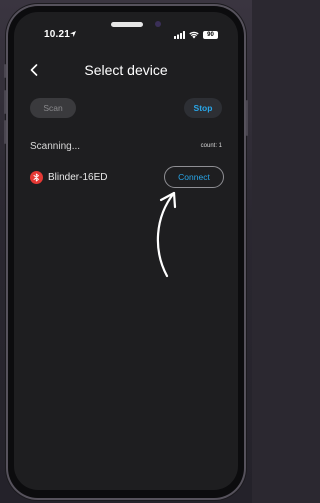  Describe the element at coordinates (166, 234) in the screenshot. I see `hand-drawn-arrow-icon` at that location.